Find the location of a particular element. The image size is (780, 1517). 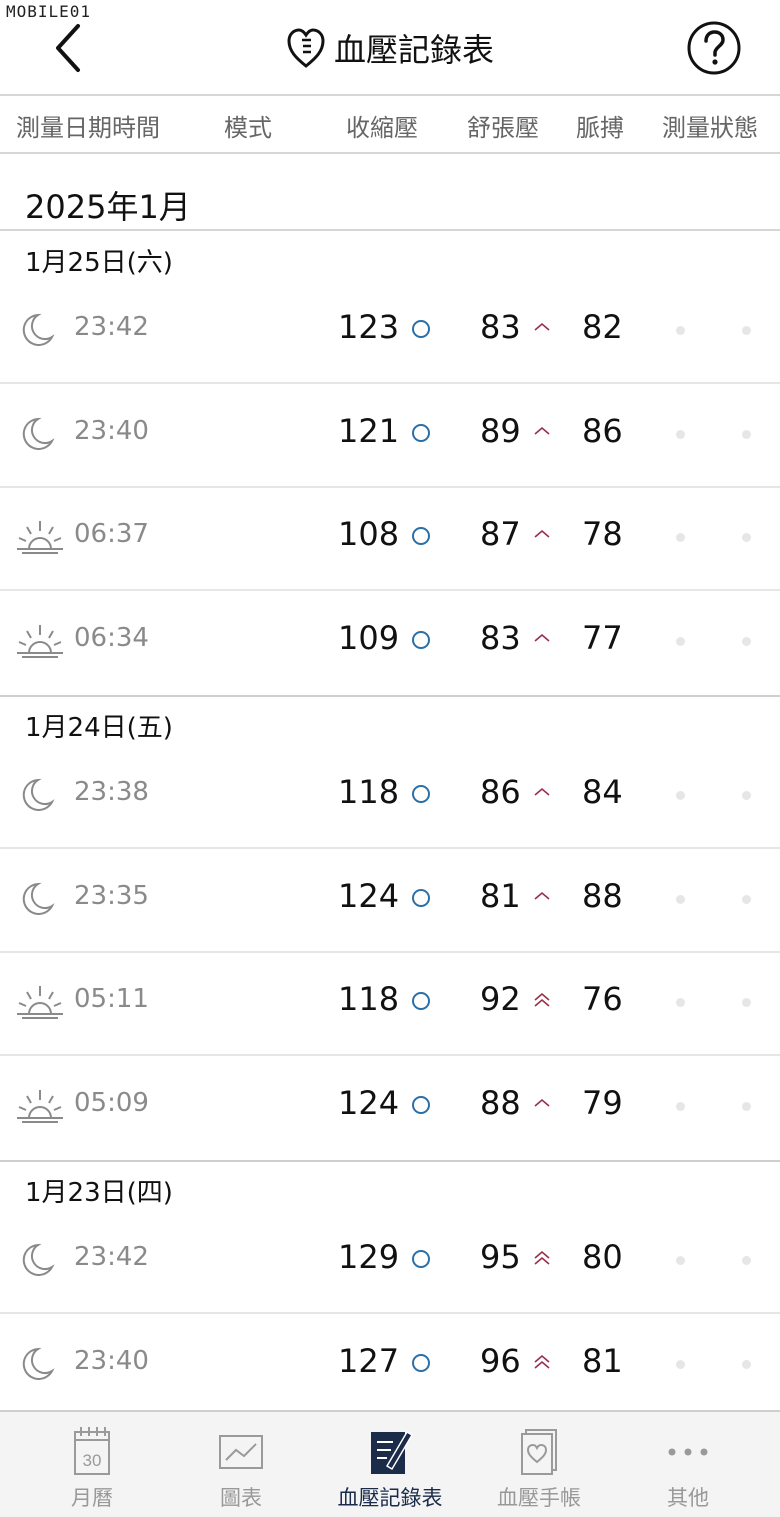

record-time: 06:34 is located at coordinates (111, 637).